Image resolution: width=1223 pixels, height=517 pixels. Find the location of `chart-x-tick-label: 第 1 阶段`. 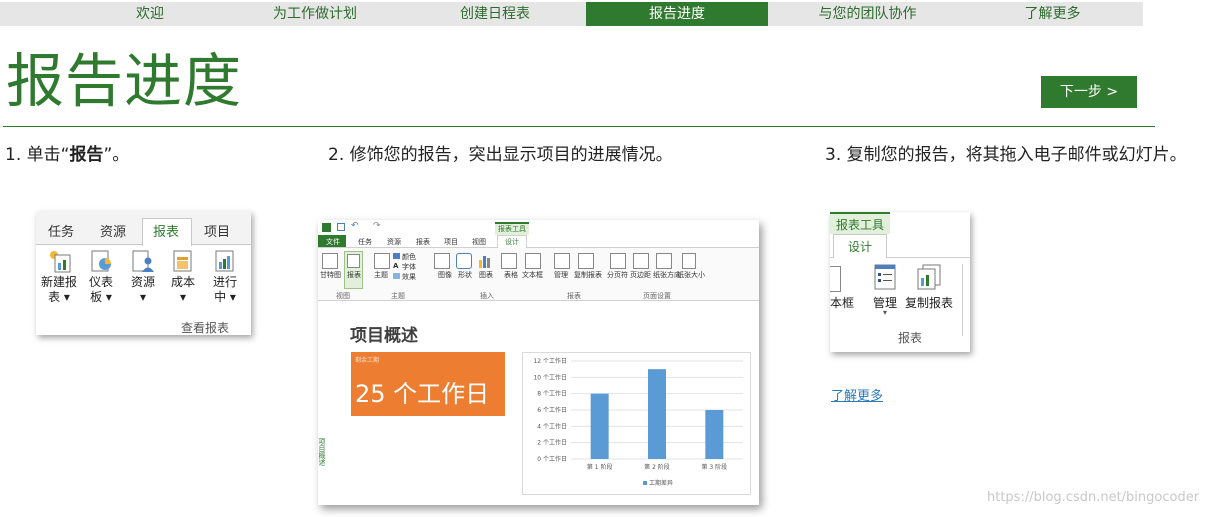

chart-x-tick-label: 第 1 阶段 is located at coordinates (600, 467).